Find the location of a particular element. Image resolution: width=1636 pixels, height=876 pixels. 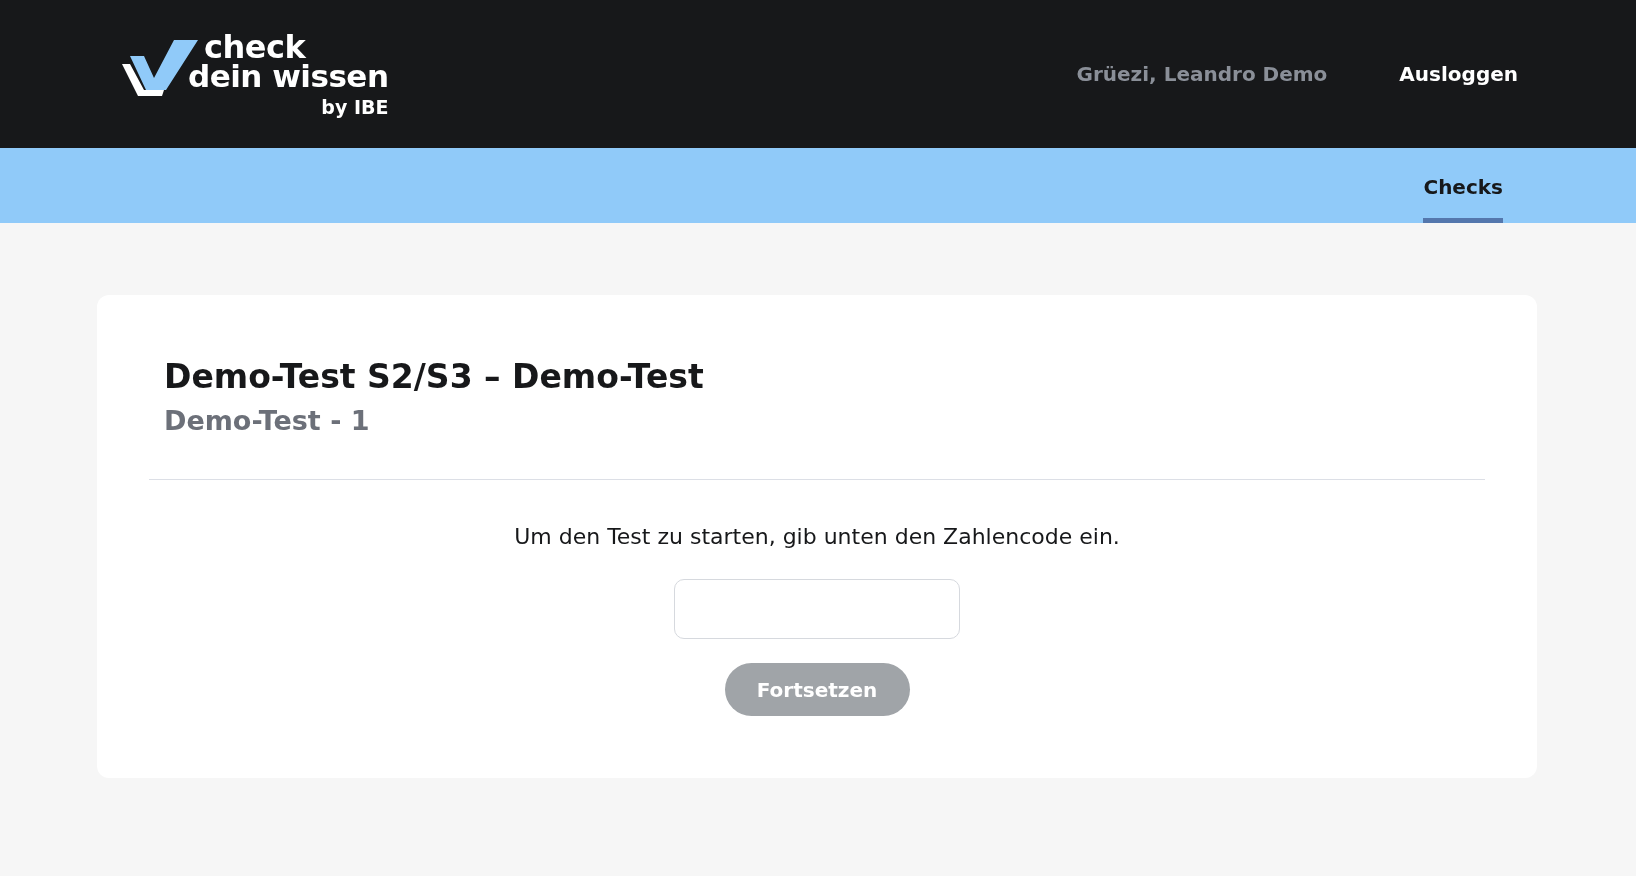

test-title: Demo-Test S2/S3 – Demo-Test is located at coordinates (434, 377).